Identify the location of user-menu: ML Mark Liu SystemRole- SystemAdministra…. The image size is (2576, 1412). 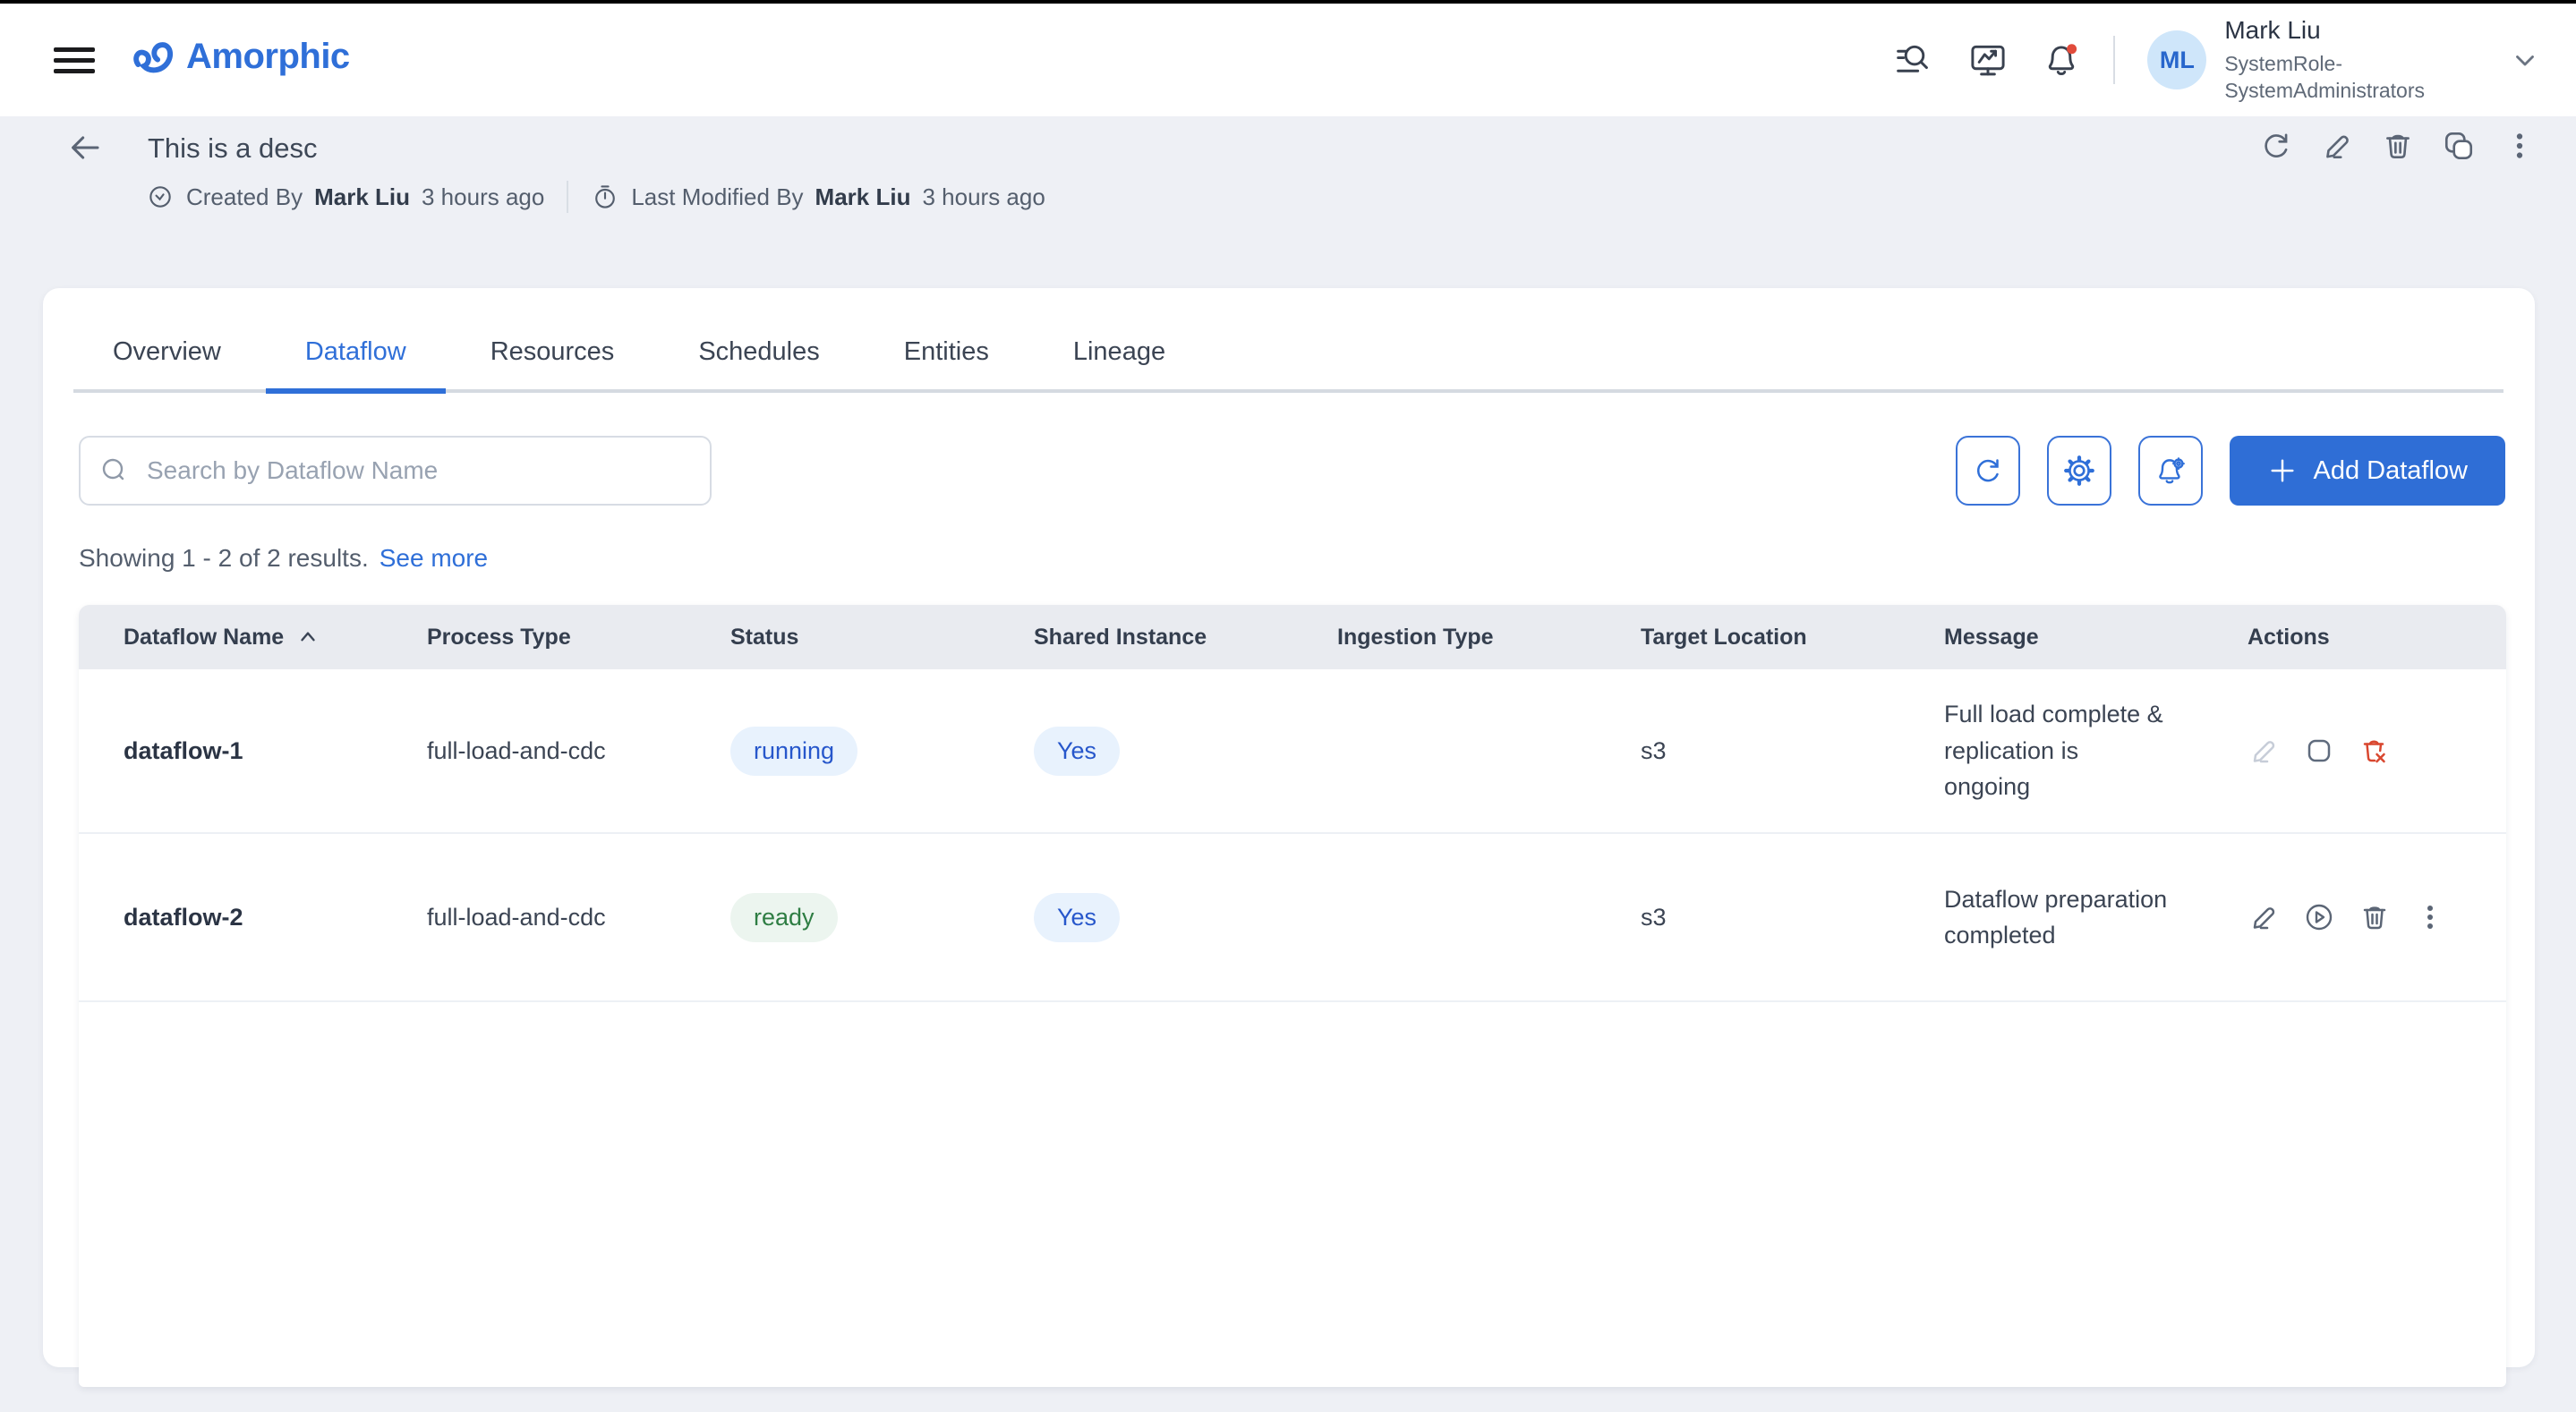
(2332, 60).